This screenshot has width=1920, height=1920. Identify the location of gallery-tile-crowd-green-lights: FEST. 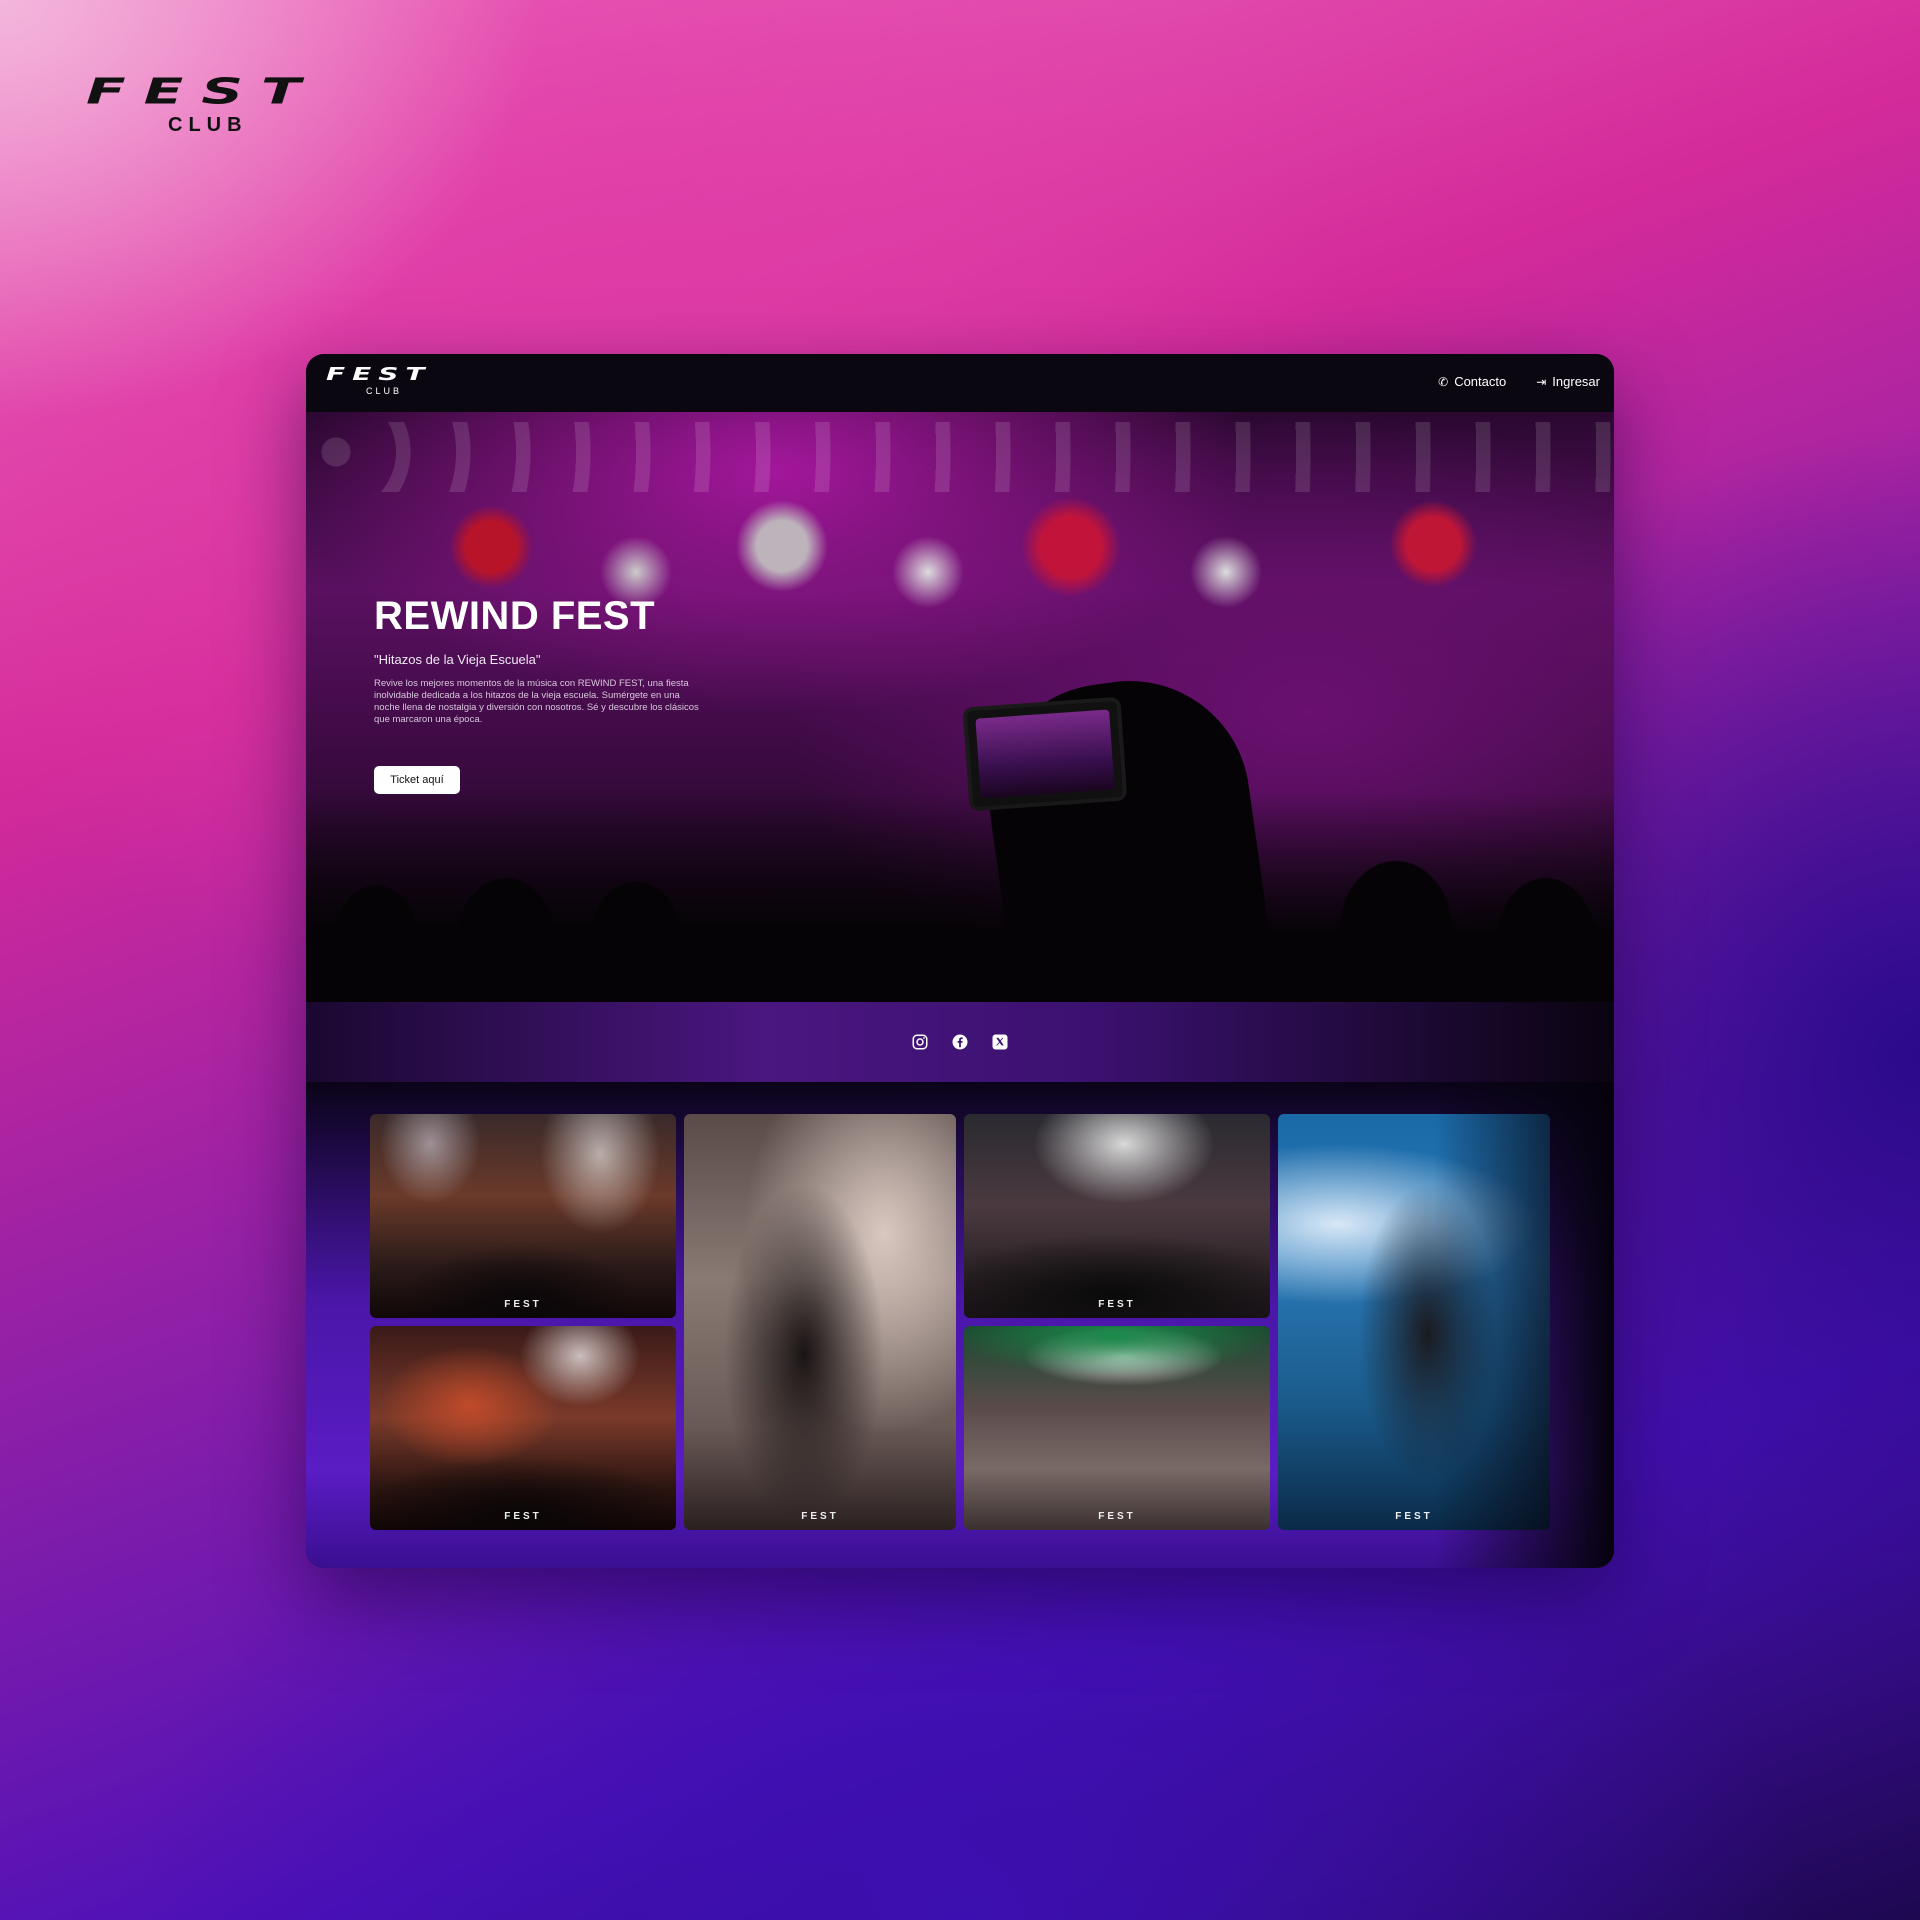
(1117, 1428).